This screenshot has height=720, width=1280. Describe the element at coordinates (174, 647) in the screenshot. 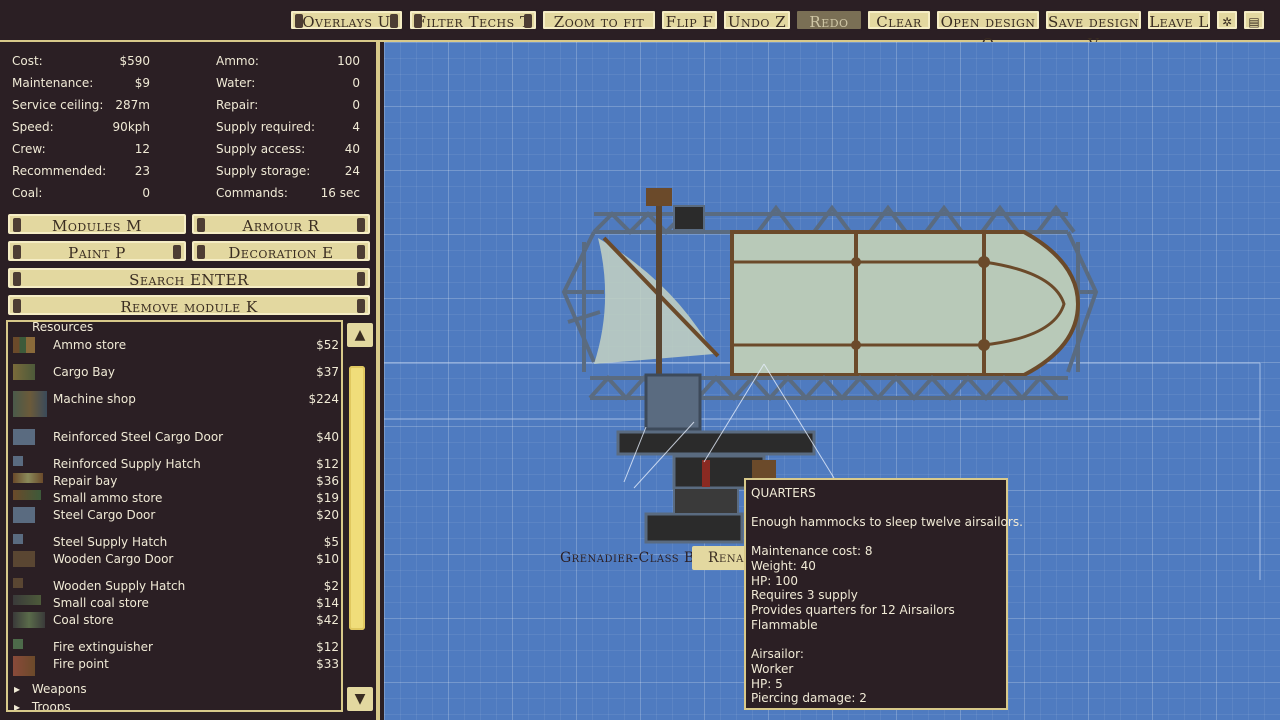

I see `list-item: Fire extinguisher $12` at that location.